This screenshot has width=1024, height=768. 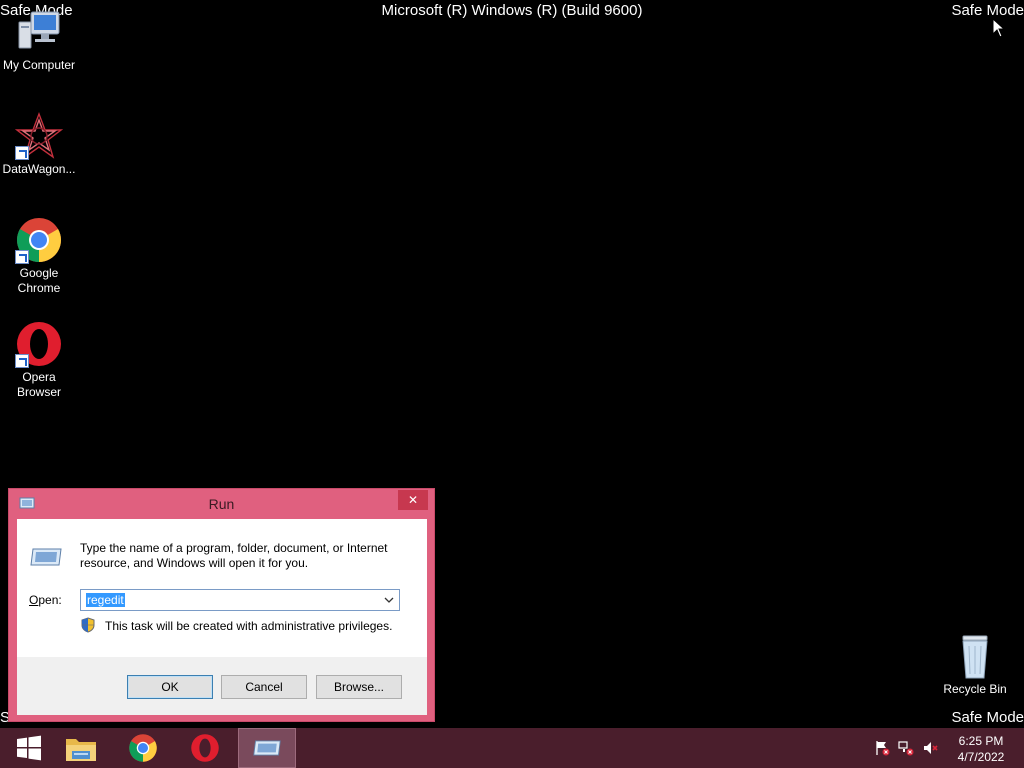 I want to click on open-input-value: regedit, so click(x=105, y=600).